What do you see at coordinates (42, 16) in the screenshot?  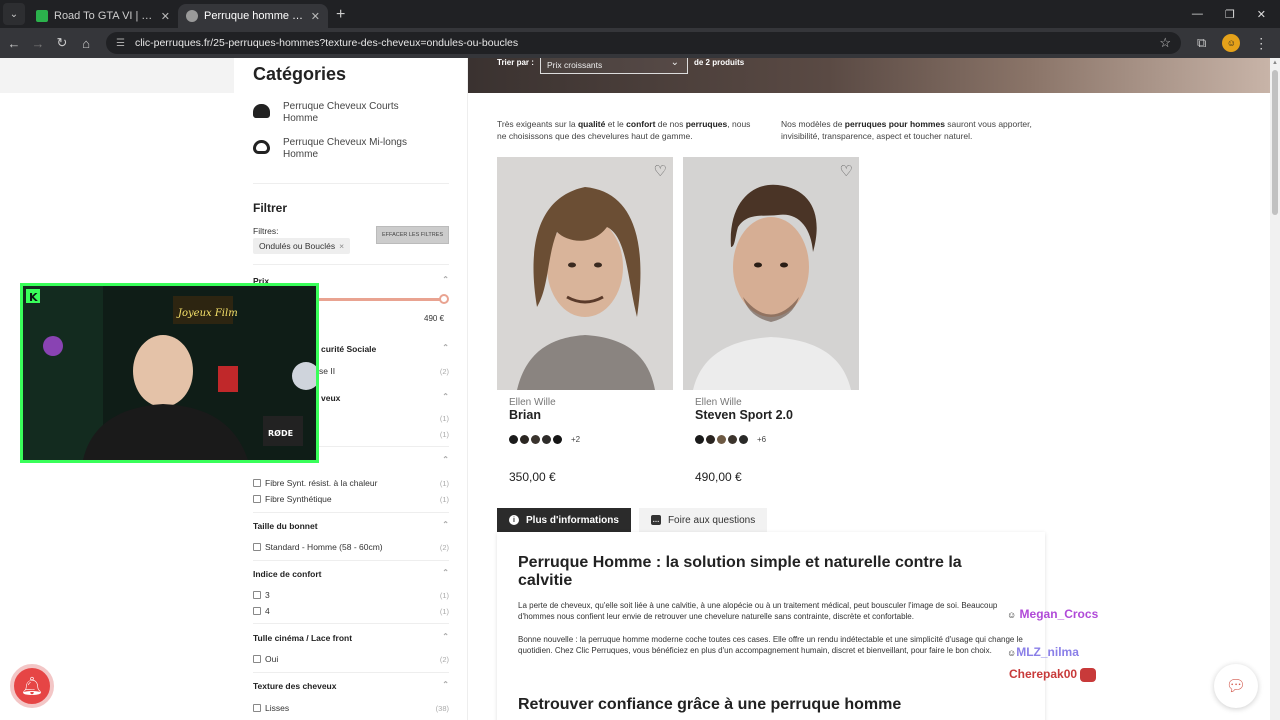 I see `twitch-tab-favicon` at bounding box center [42, 16].